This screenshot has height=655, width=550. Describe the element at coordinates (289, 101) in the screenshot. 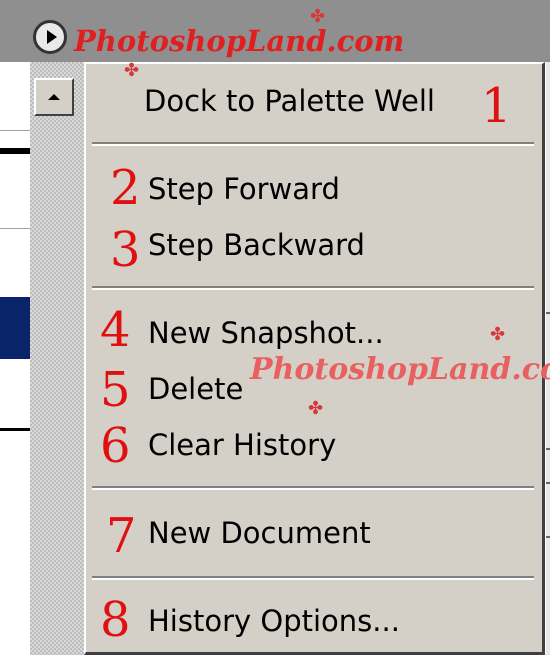

I see `menu-item-label: Dock to Palette Well` at that location.